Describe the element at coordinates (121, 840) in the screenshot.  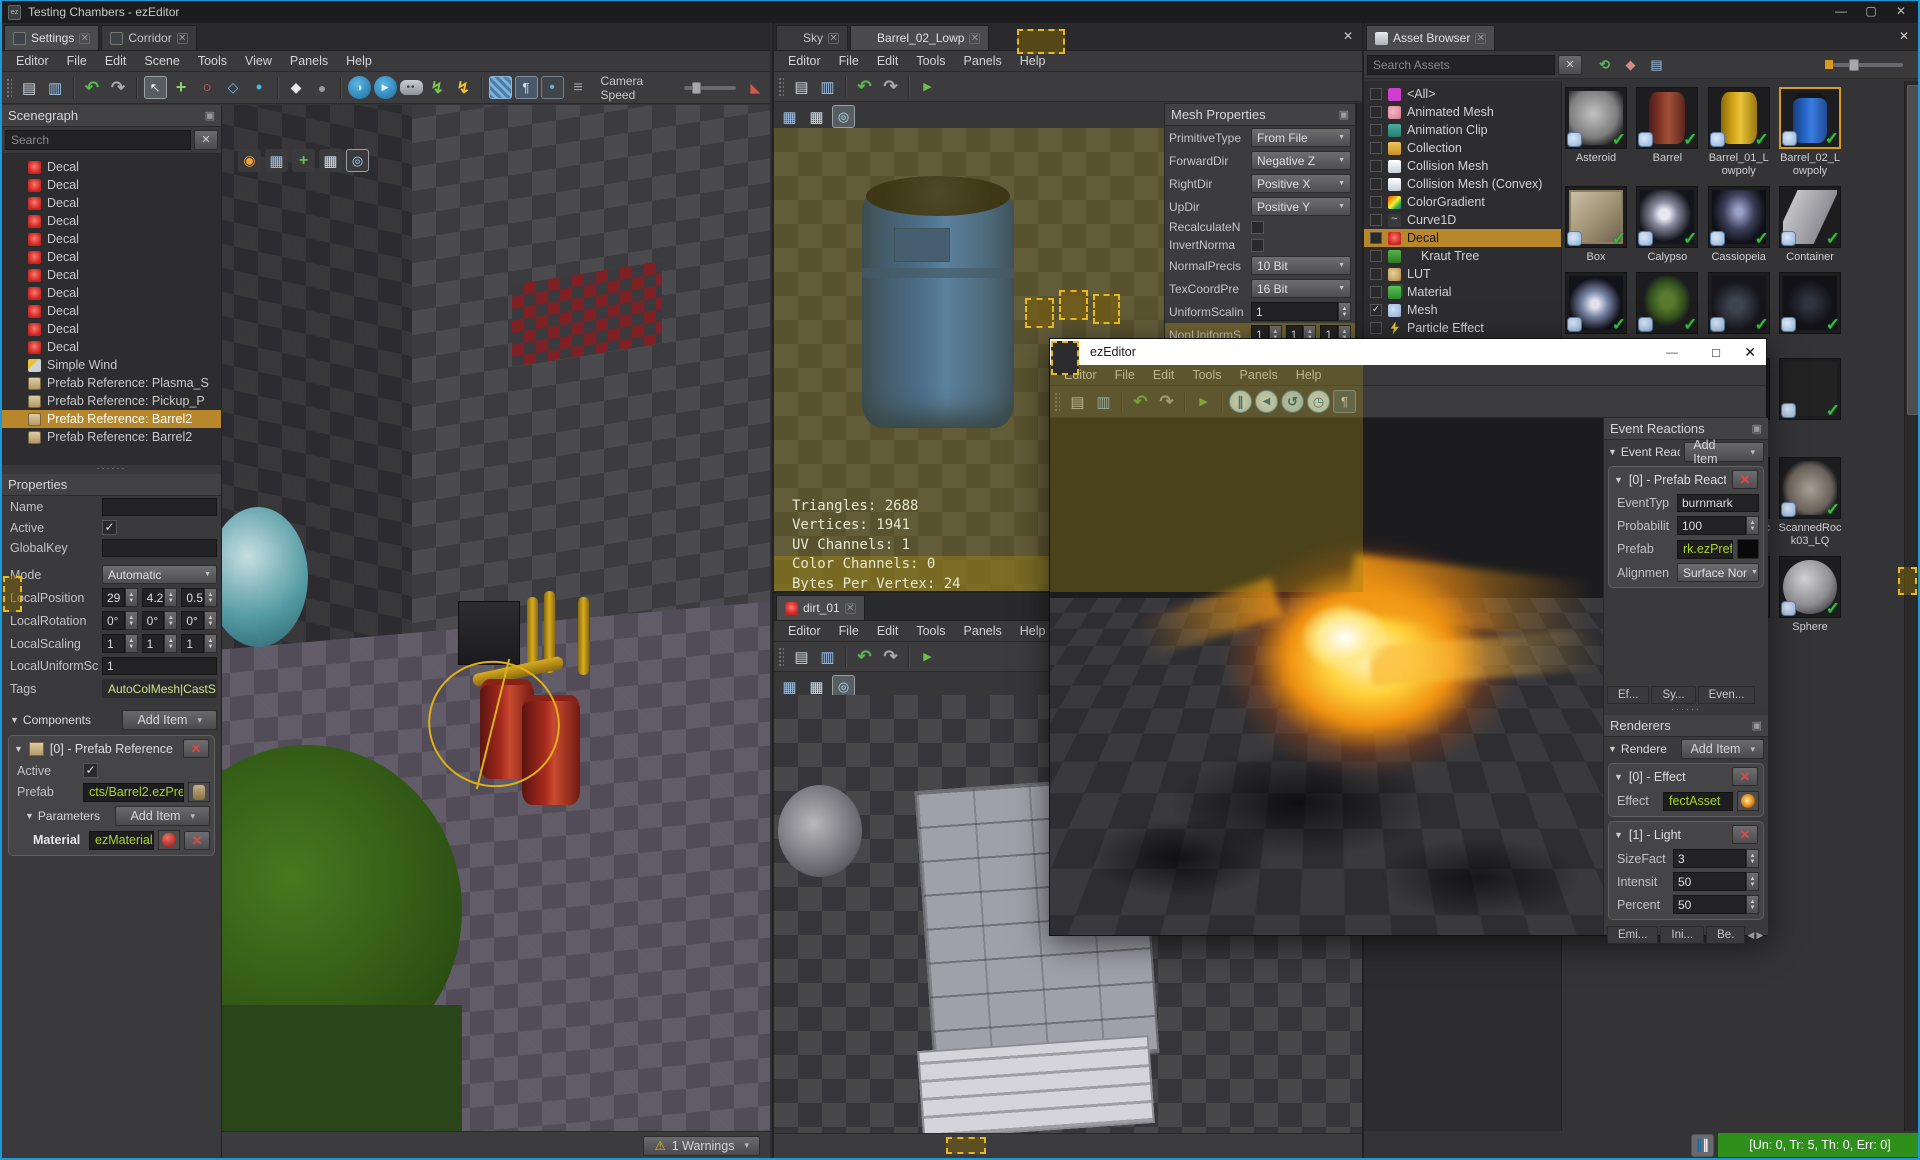
I see `material-asset-field: ezMaterialAsset` at that location.